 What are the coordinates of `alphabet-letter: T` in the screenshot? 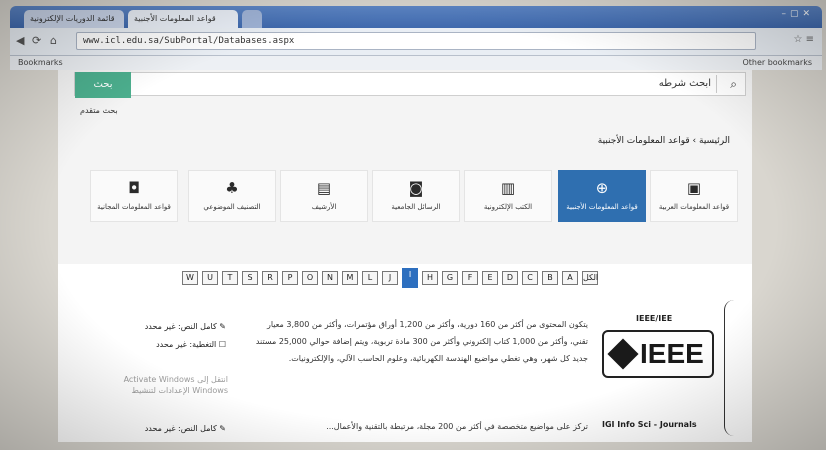 It's located at (230, 278).